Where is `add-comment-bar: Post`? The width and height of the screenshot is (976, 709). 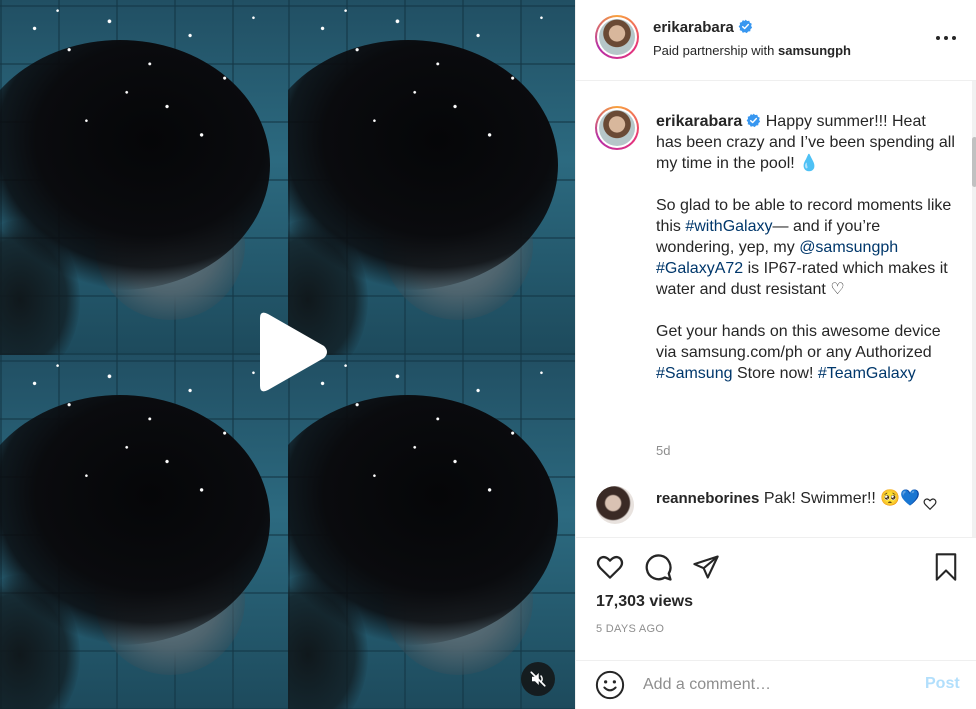
add-comment-bar: Post is located at coordinates (776, 684).